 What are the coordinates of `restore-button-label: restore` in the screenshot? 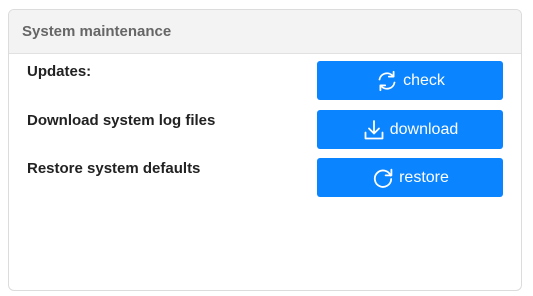 It's located at (424, 177).